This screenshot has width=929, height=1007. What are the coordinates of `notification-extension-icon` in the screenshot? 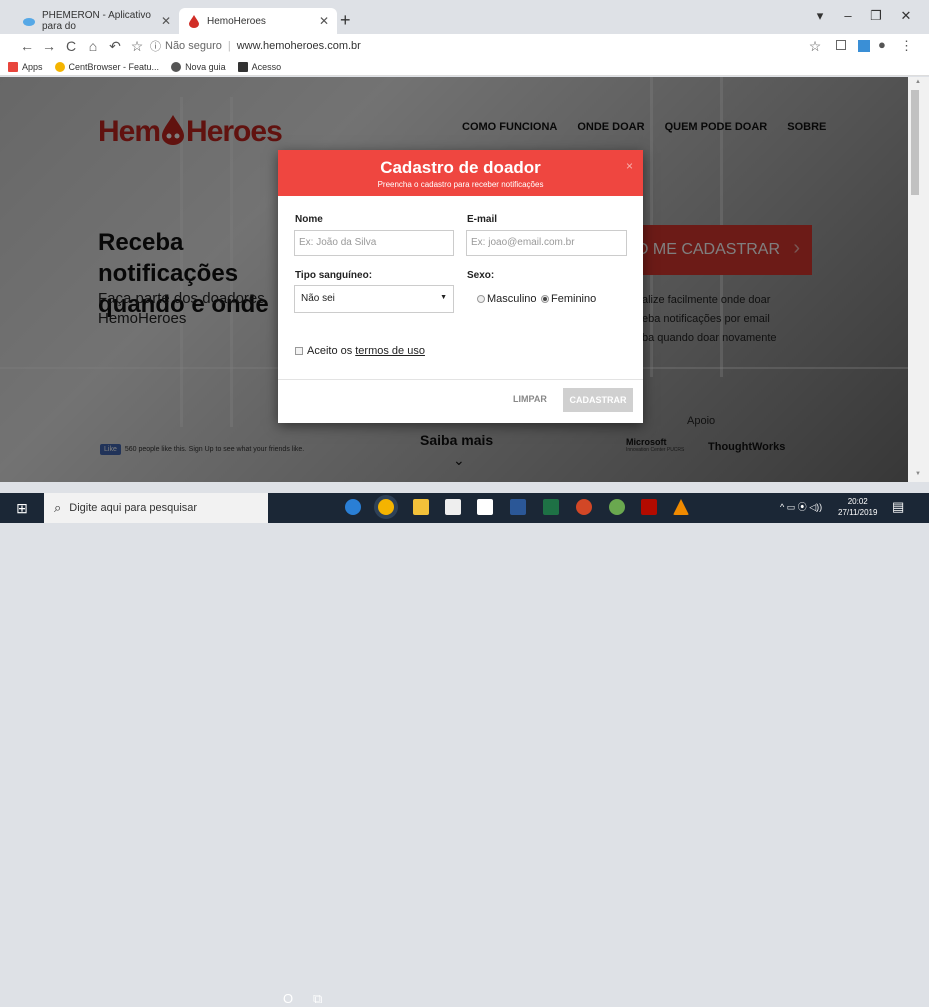 It's located at (864, 46).